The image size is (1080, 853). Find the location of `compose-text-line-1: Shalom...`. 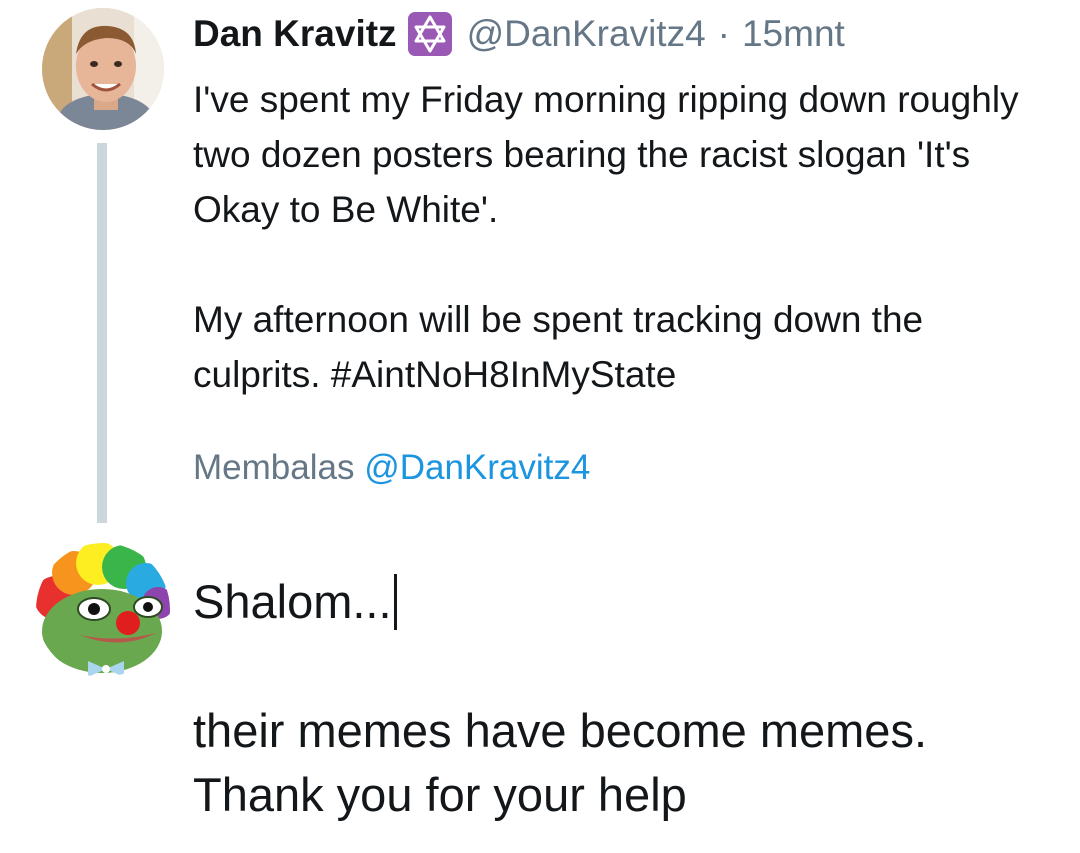

compose-text-line-1: Shalom... is located at coordinates (292, 601).